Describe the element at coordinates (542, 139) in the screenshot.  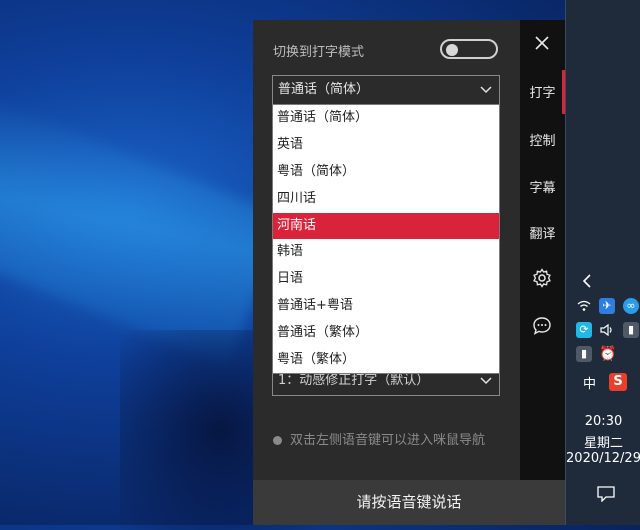
I see `tab-control: 控制` at that location.